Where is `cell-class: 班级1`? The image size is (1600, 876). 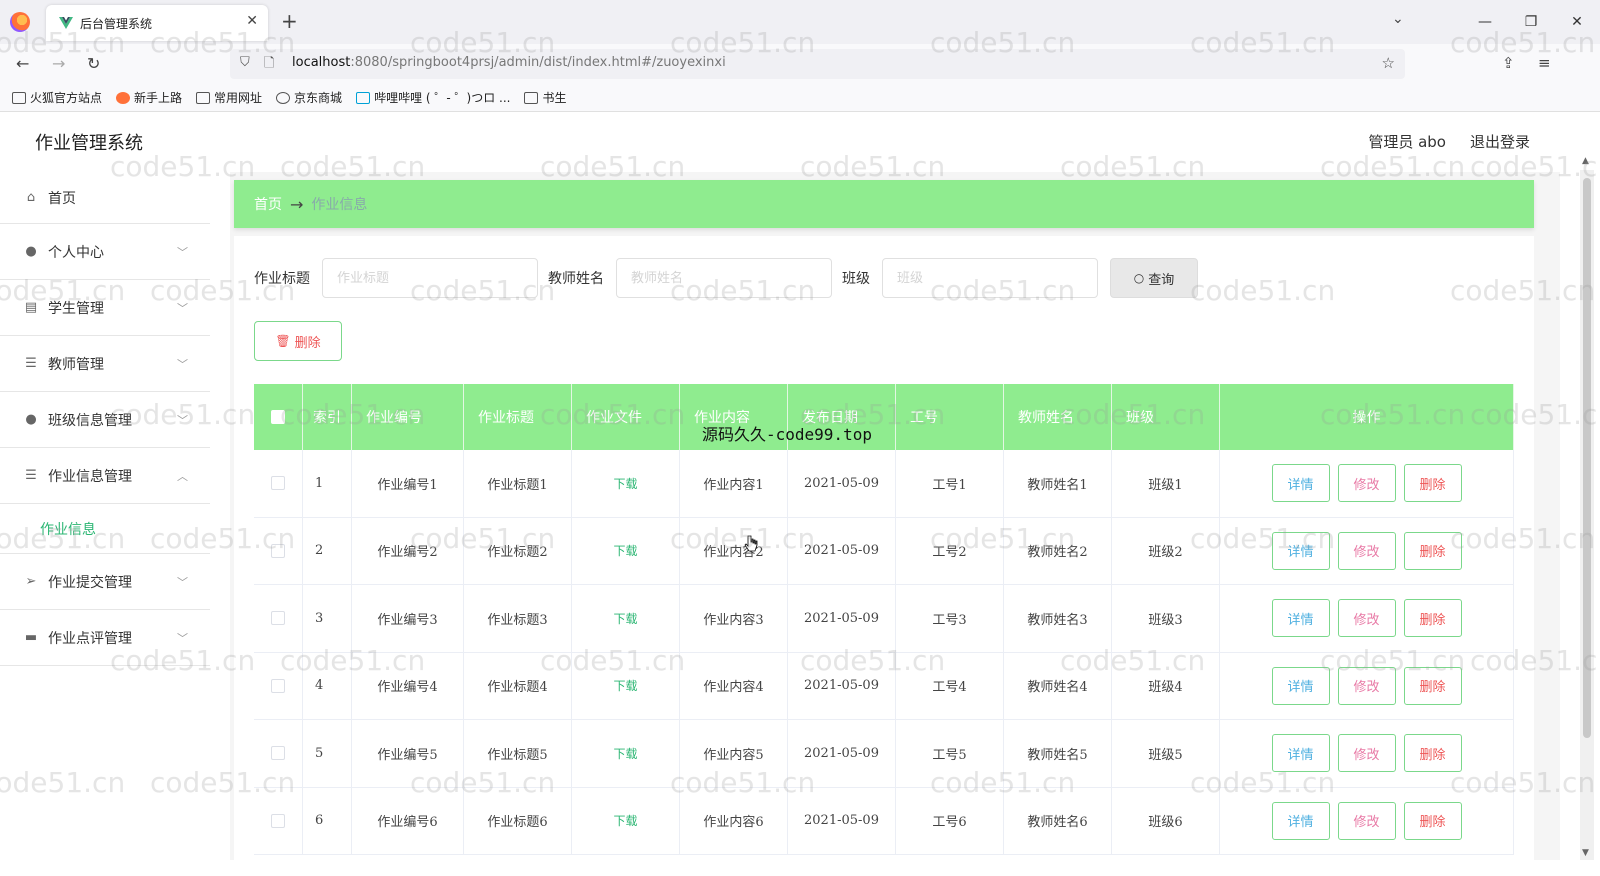
cell-class: 班级1 is located at coordinates (1166, 483).